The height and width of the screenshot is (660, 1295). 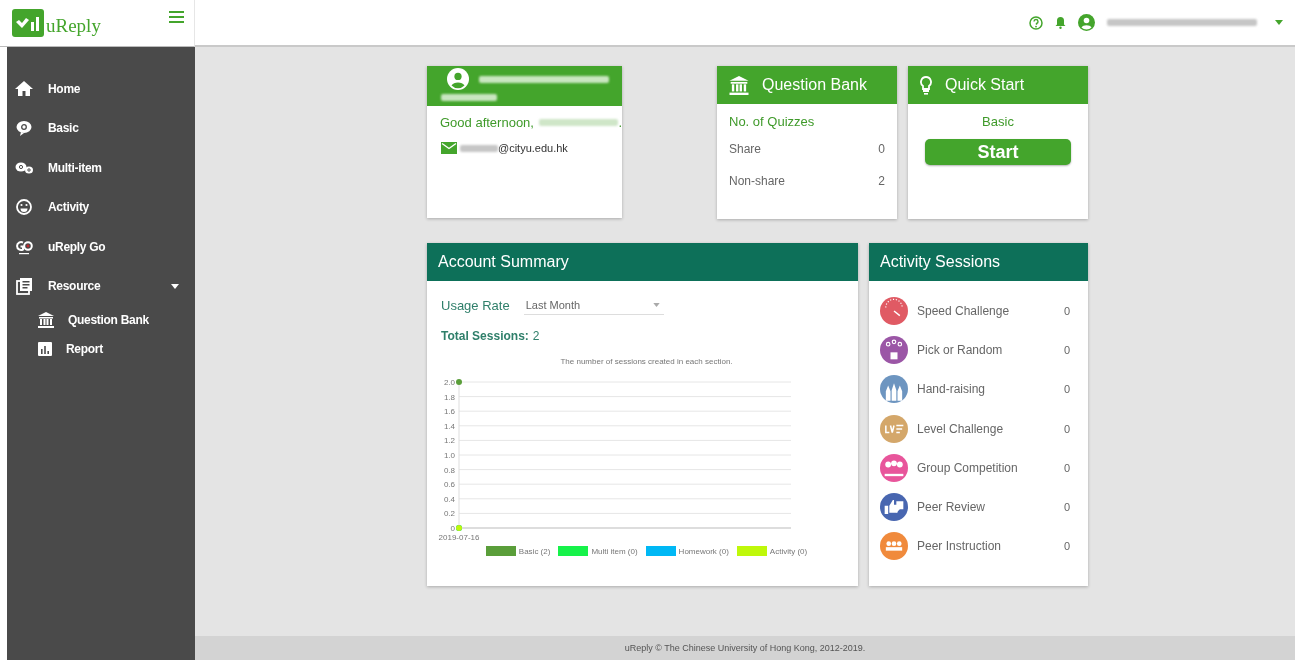 I want to click on stat-label: Non-share, so click(x=757, y=181).